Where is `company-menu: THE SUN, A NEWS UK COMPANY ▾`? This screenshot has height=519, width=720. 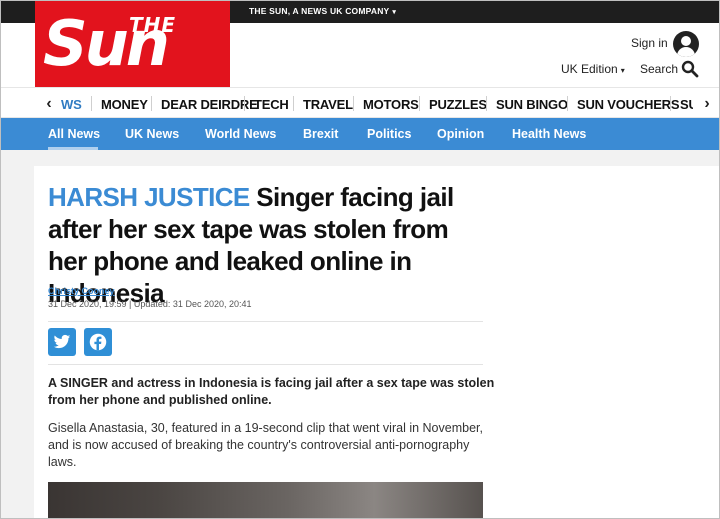
company-menu: THE SUN, A NEWS UK COMPANY ▾ is located at coordinates (322, 11).